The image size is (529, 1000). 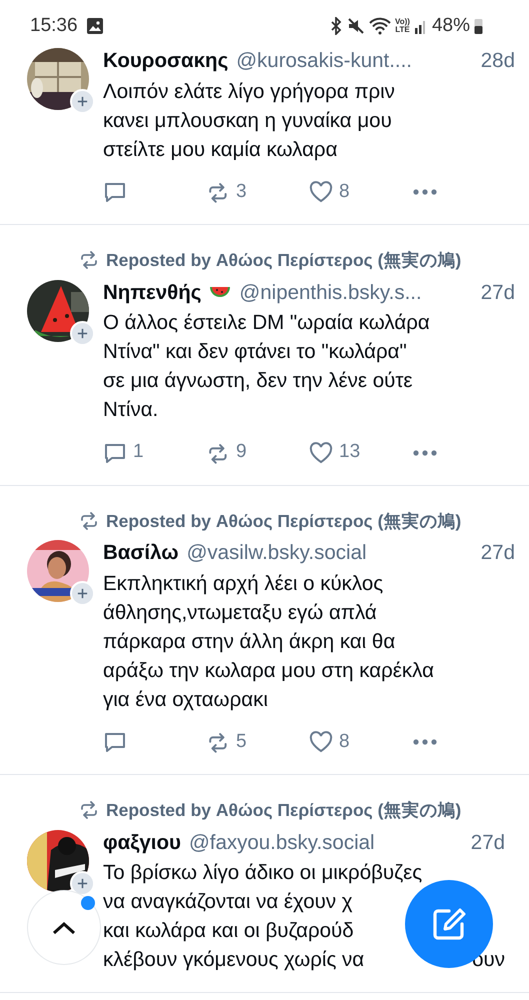 What do you see at coordinates (497, 61) in the screenshot?
I see `post-time: 28d` at bounding box center [497, 61].